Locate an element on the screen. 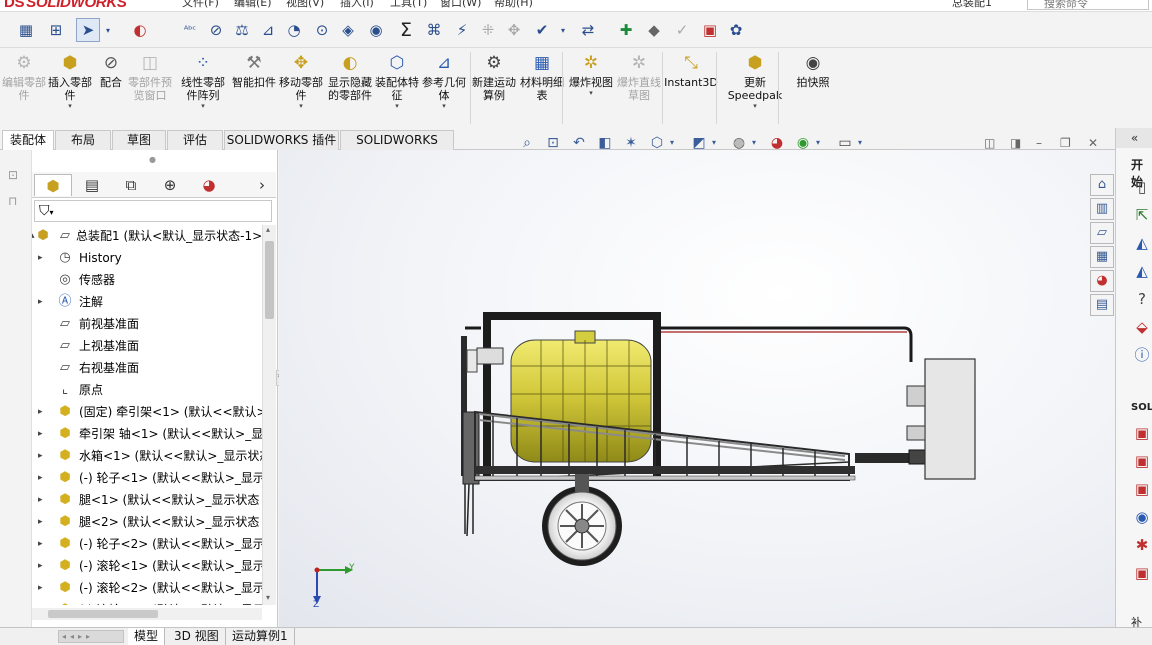 This screenshot has width=1152, height=645. pump-body is located at coordinates (472, 361).